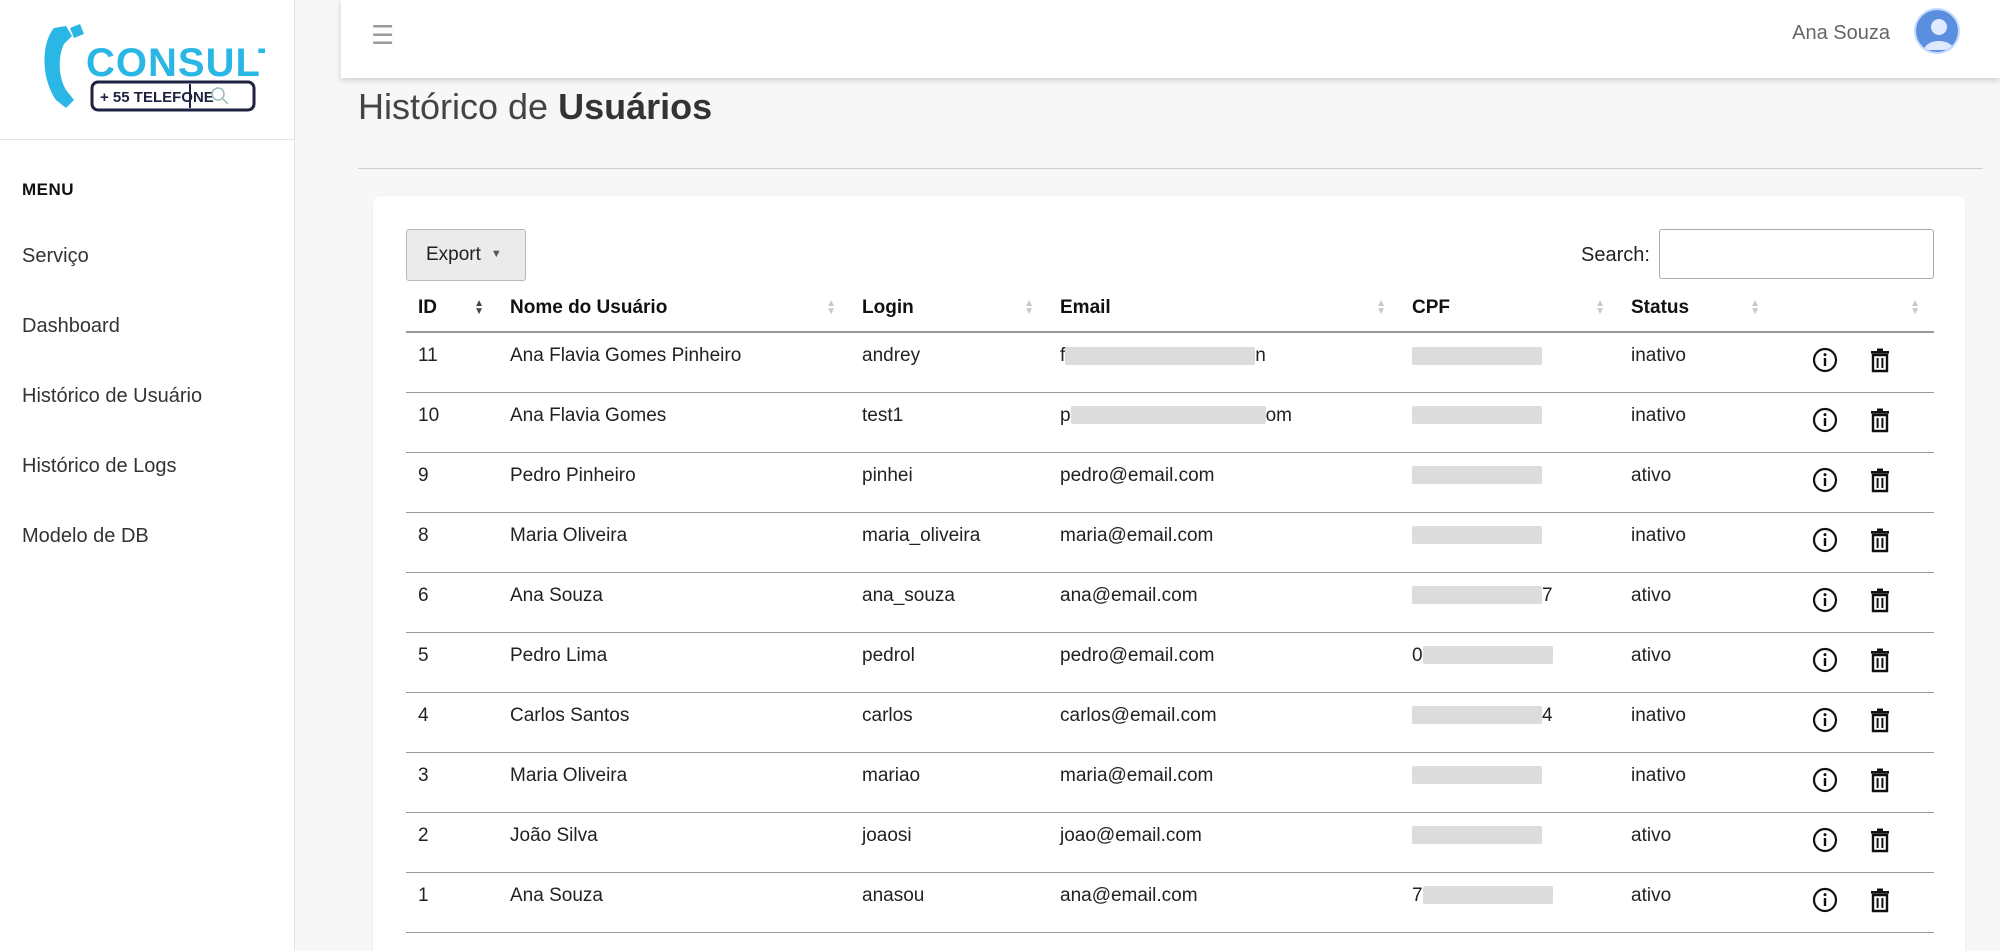  Describe the element at coordinates (1138, 715) in the screenshot. I see `email-value: carlos@email.com` at that location.